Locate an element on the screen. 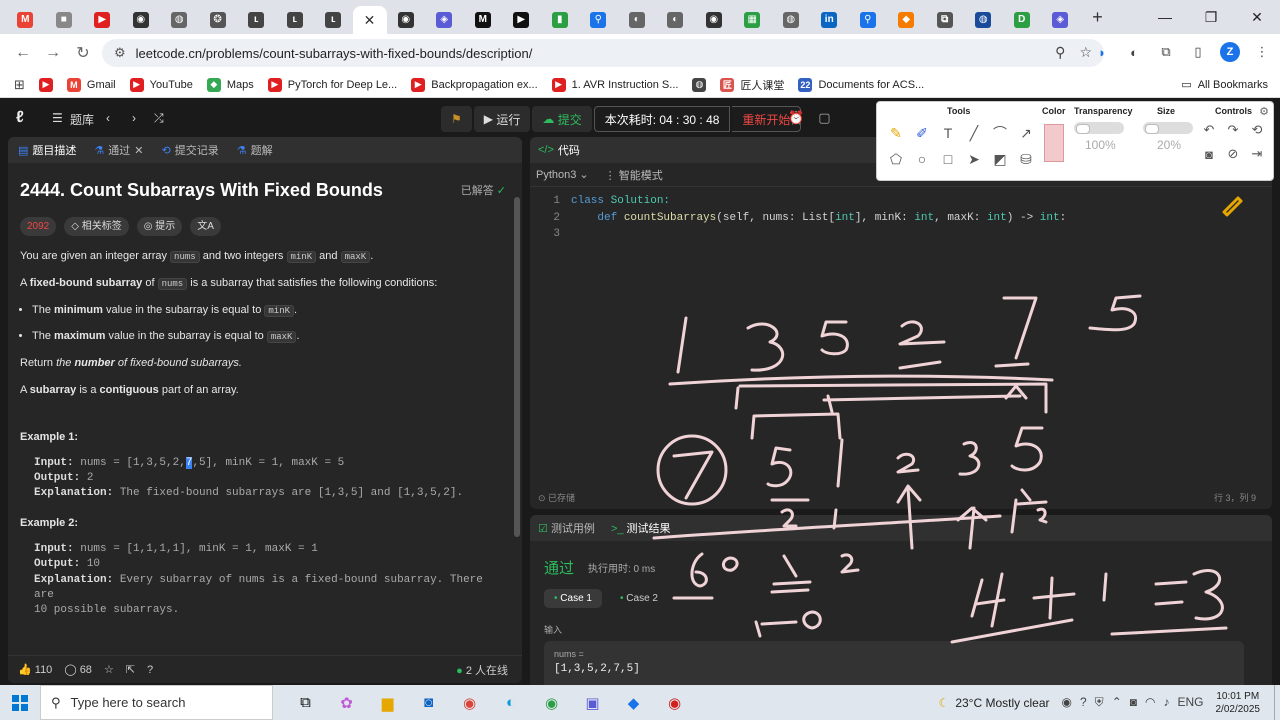 This screenshot has height=720, width=1280. browser-tab: ✕ is located at coordinates (369, 20).